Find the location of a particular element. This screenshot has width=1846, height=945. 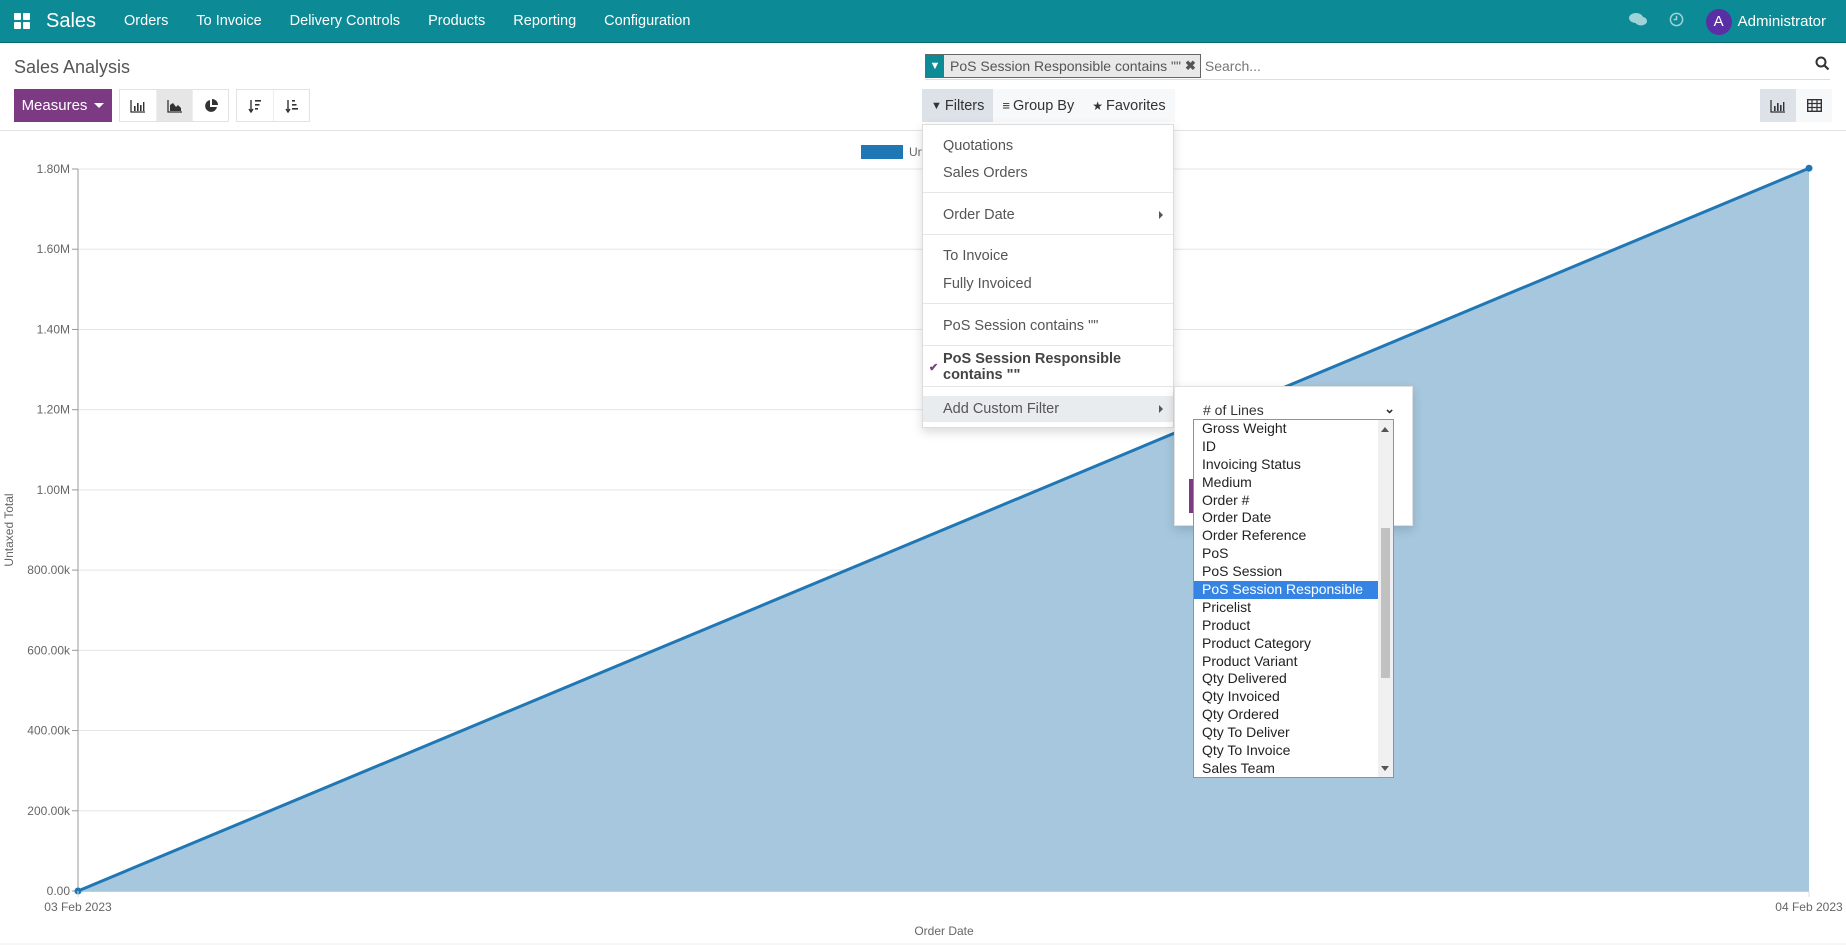

filter-label: To Invoice is located at coordinates (976, 256).